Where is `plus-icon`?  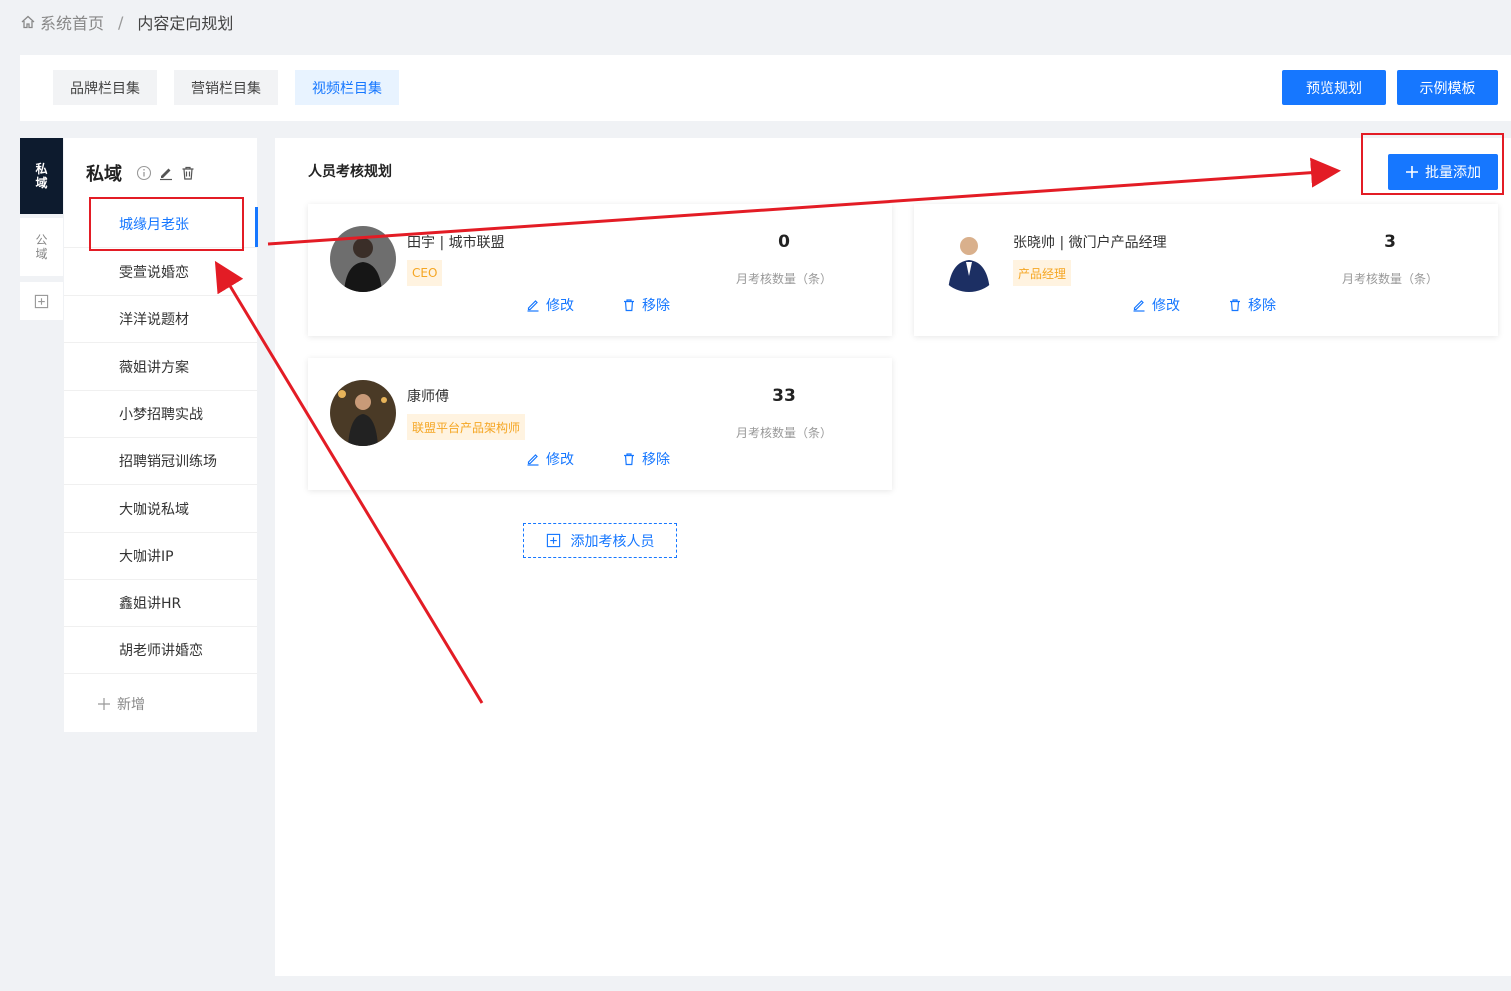
plus-icon is located at coordinates (104, 704).